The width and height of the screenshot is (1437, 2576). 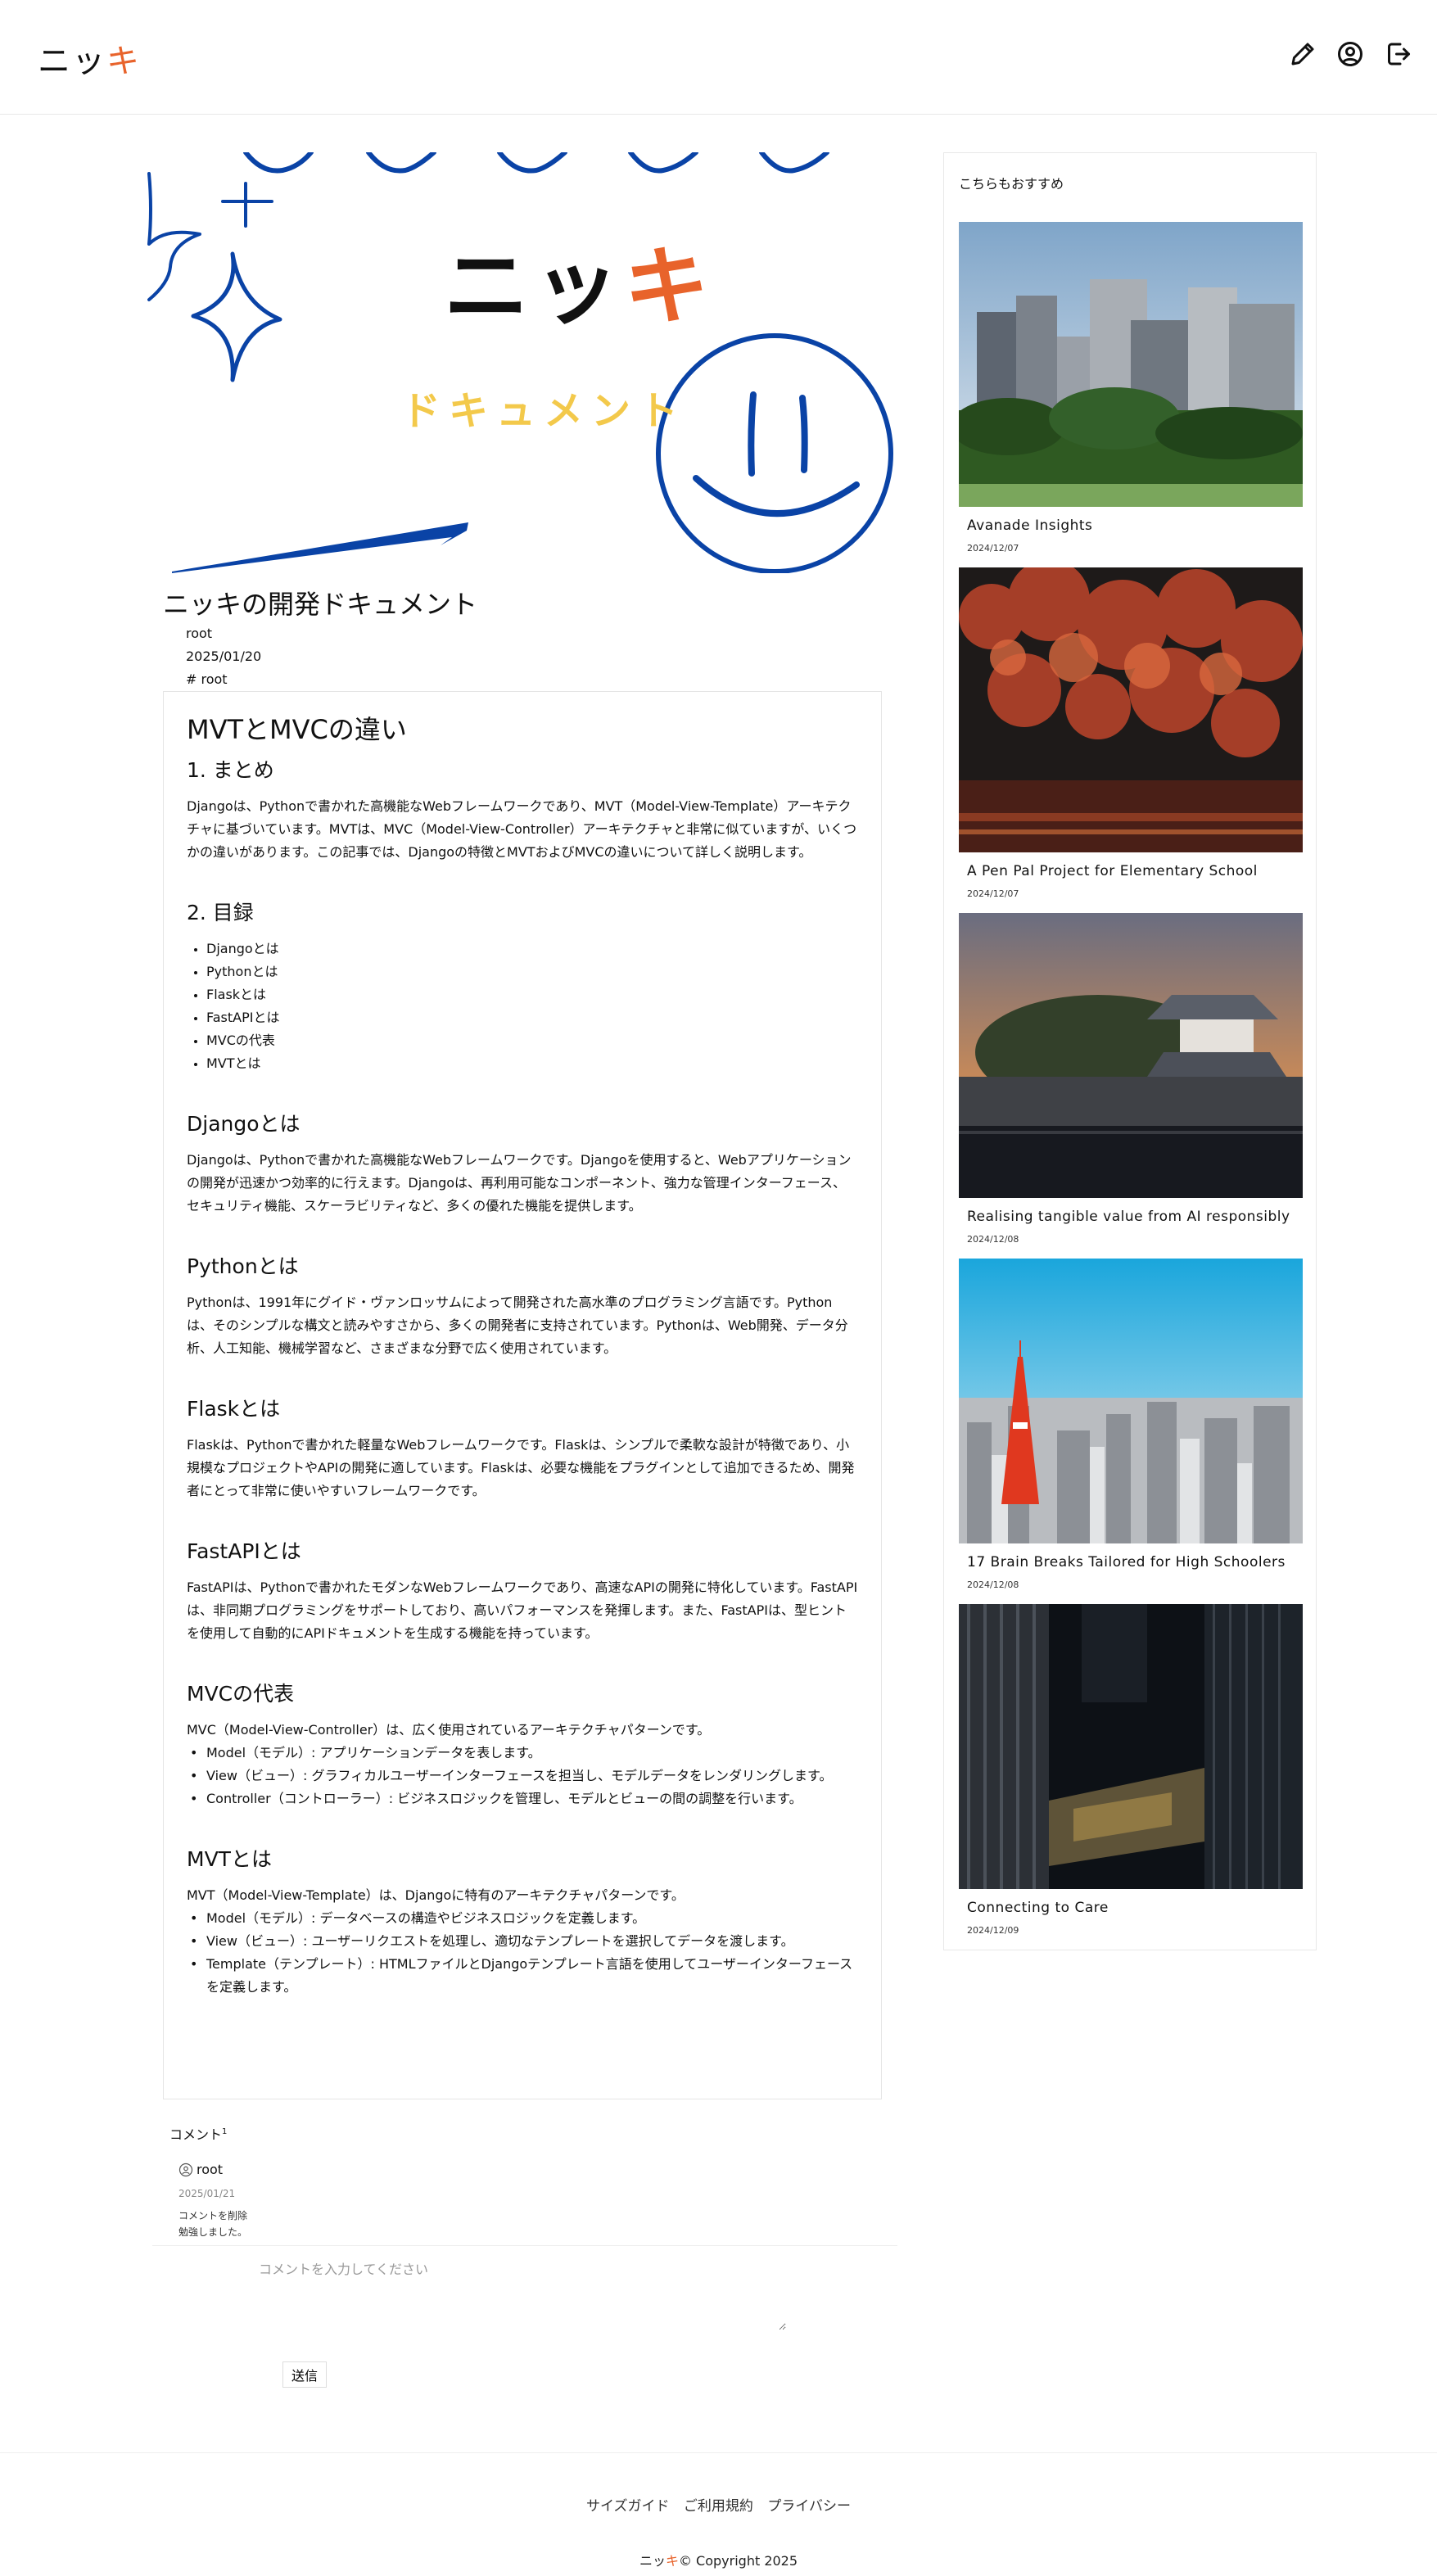 I want to click on recommendation-title: Connecting to Care, so click(x=1038, y=1908).